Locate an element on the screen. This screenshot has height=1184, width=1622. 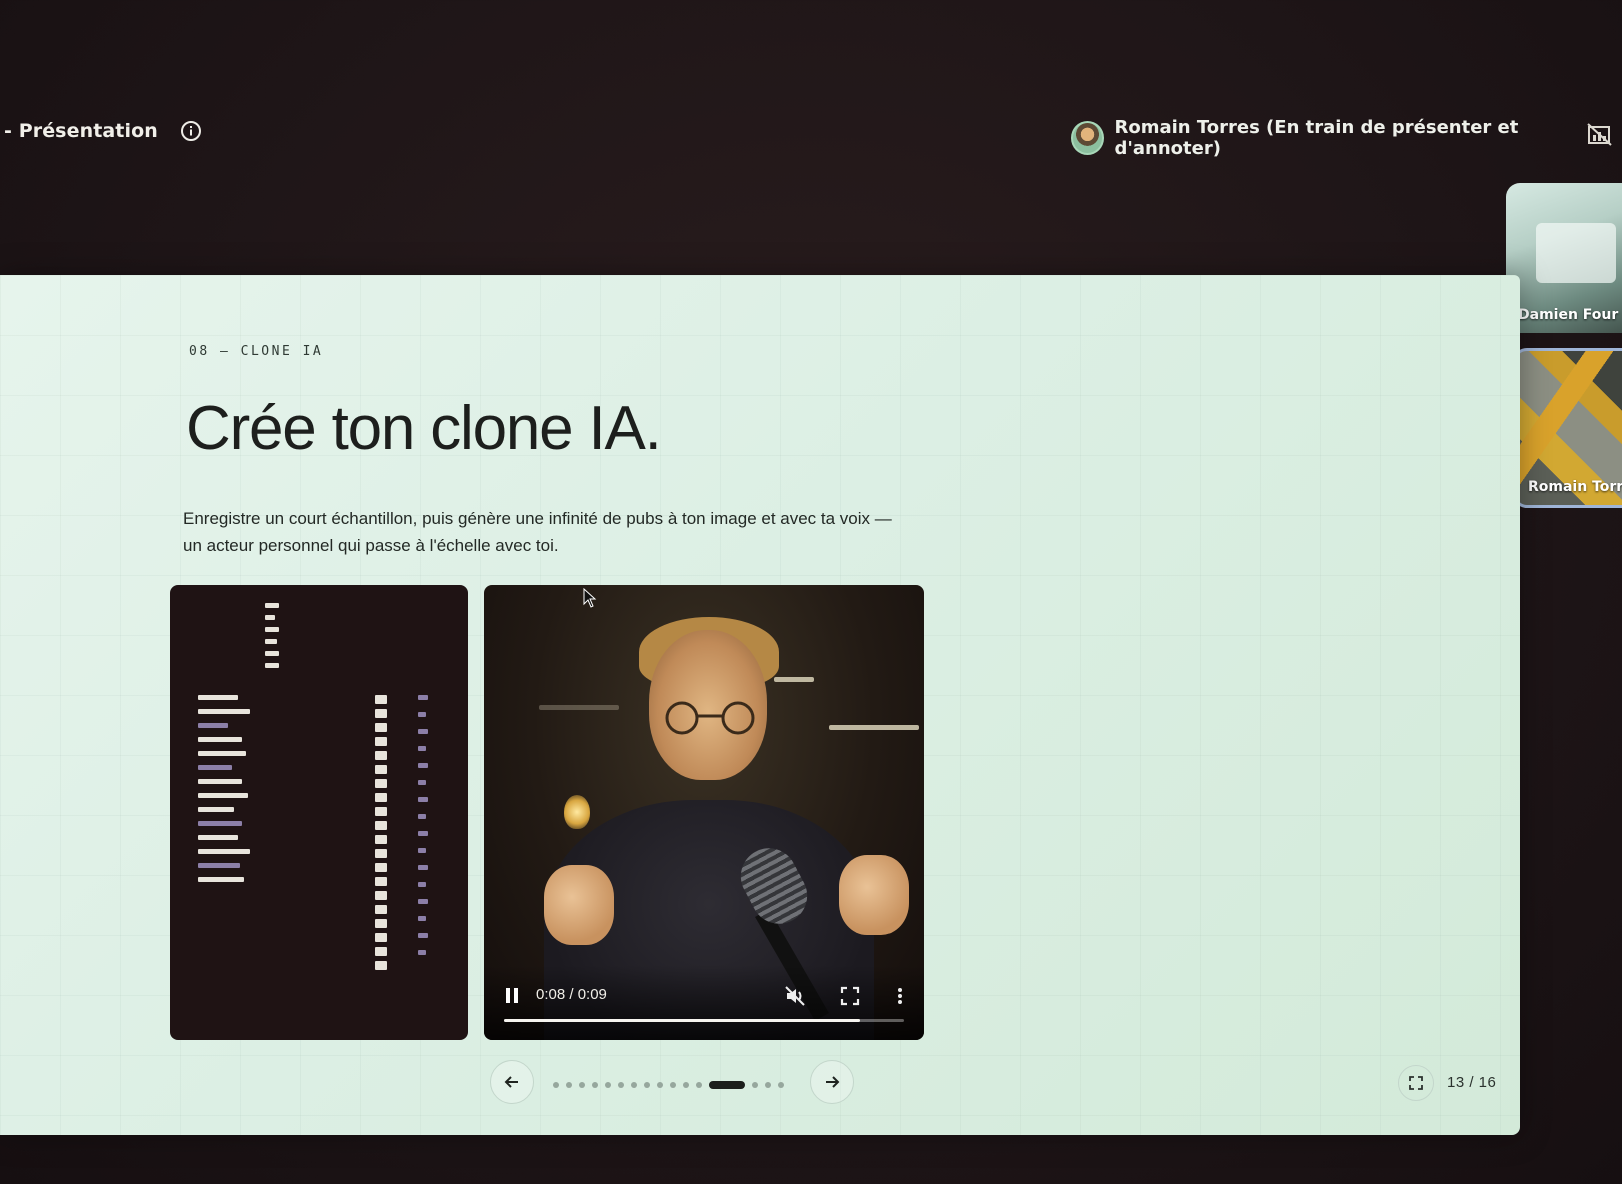
pause-icon is located at coordinates (512, 996).